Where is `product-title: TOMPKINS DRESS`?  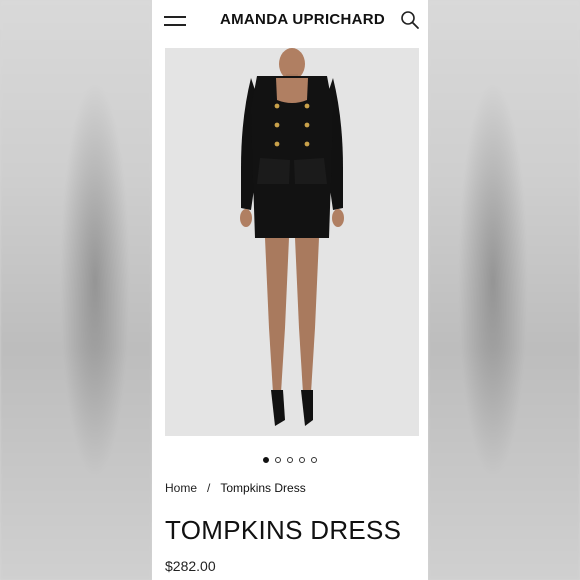 product-title: TOMPKINS DRESS is located at coordinates (283, 530).